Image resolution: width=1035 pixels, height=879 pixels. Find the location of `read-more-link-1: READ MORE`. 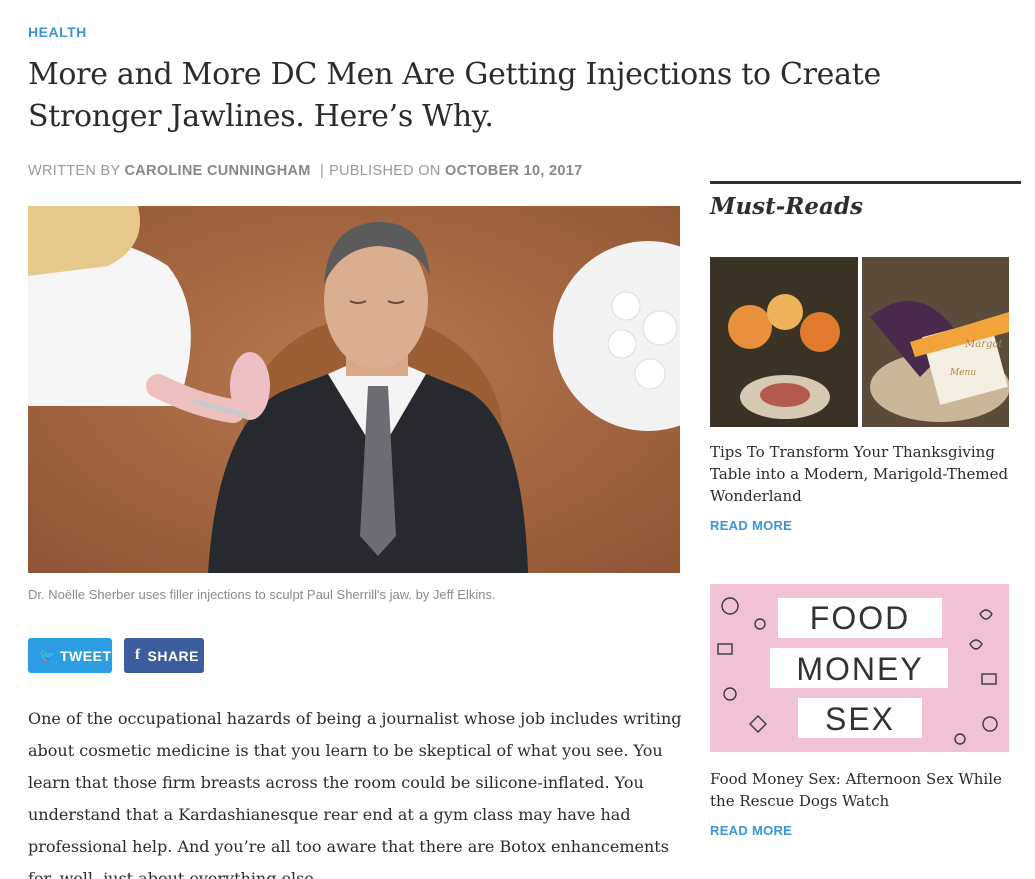

read-more-link-1: READ MORE is located at coordinates (751, 525).